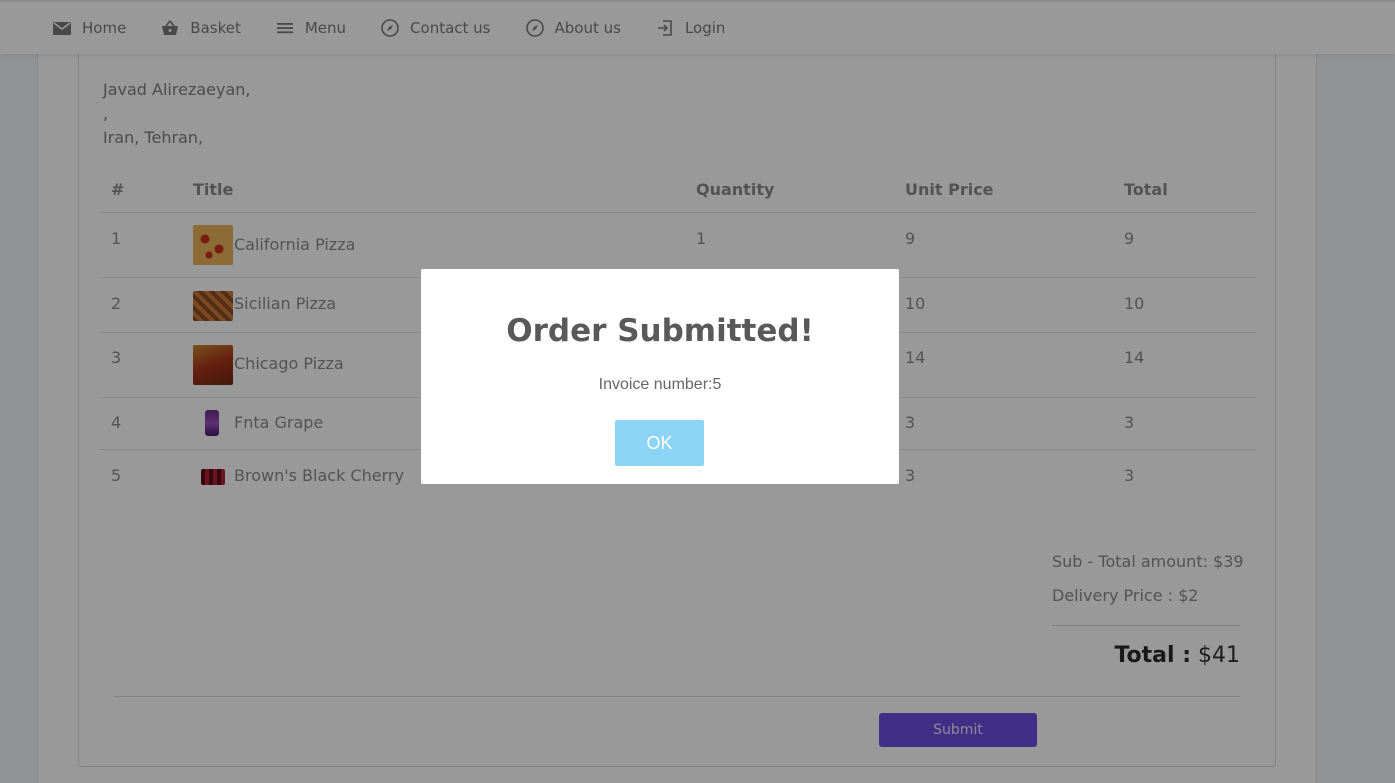 This screenshot has width=1395, height=783. Describe the element at coordinates (659, 443) in the screenshot. I see `ok-button: OK` at that location.